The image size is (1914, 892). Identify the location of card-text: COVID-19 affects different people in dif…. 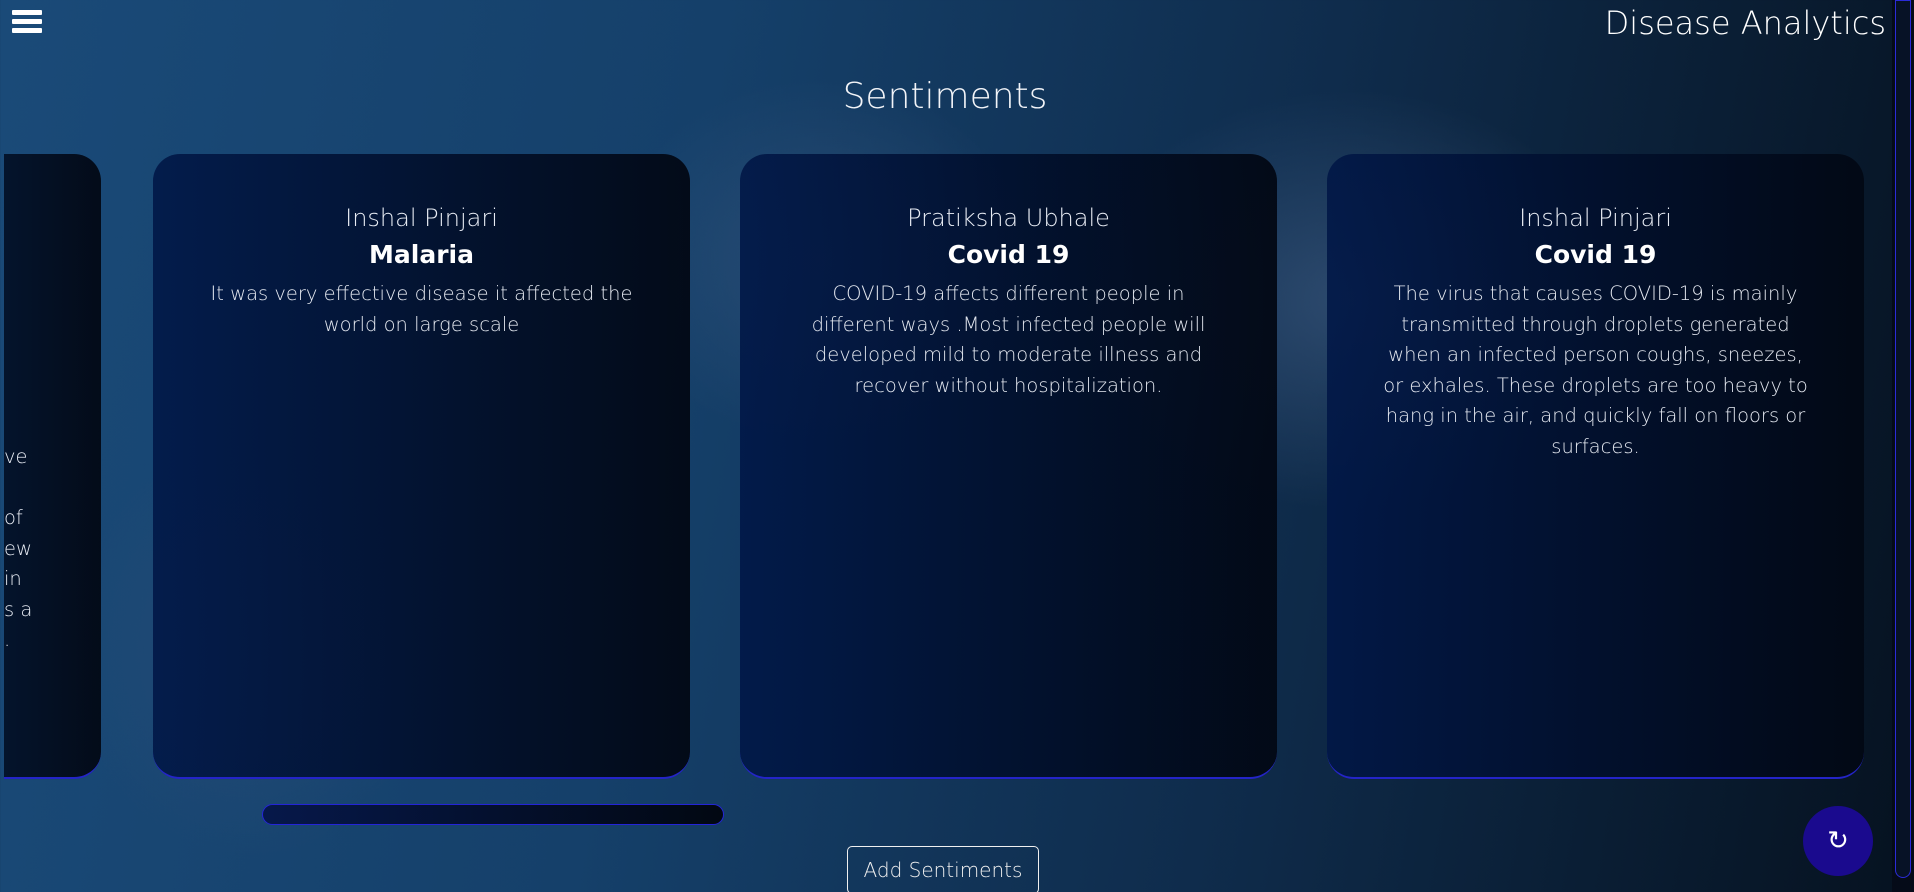
(1008, 339).